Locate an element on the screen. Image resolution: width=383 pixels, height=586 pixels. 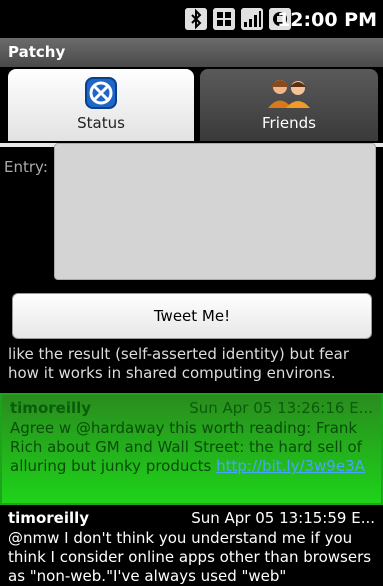
app-title-bar: Patchy is located at coordinates (191, 53).